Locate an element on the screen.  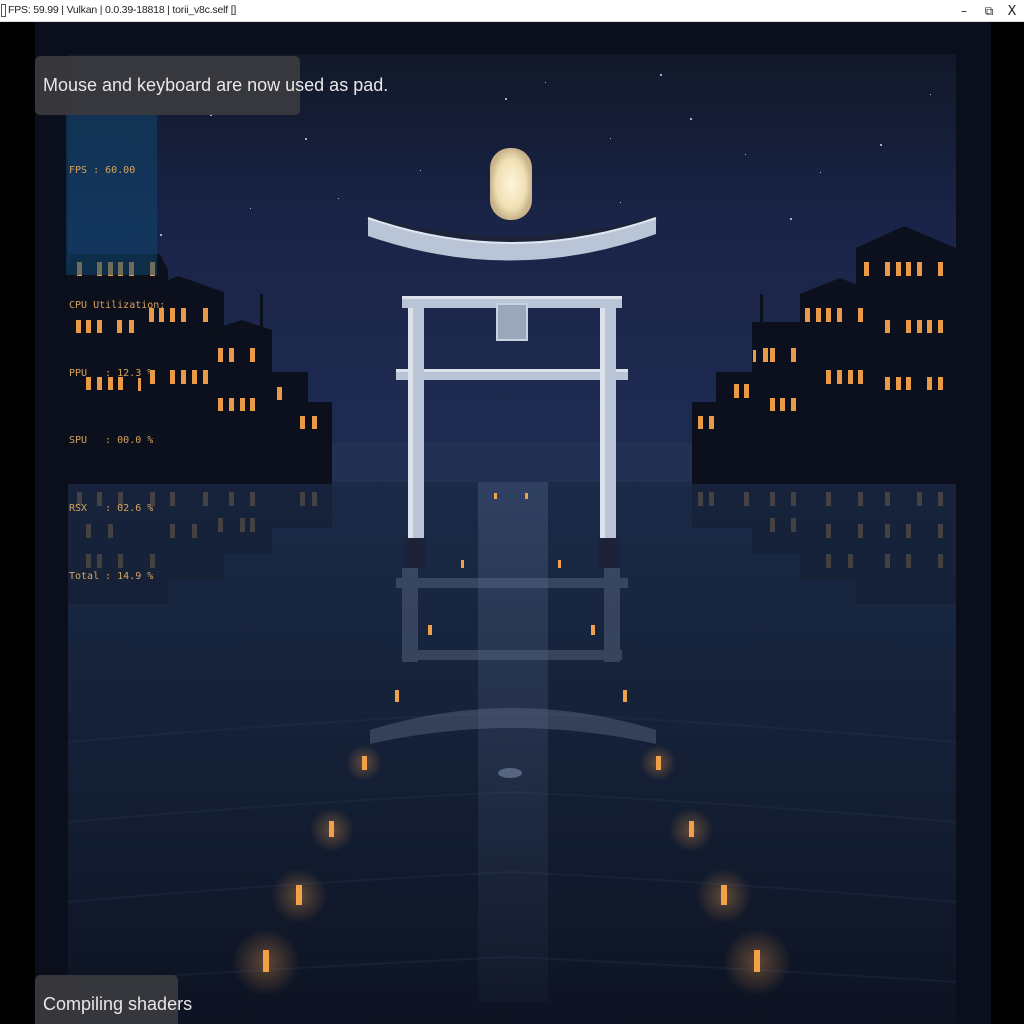
total-readout: Total : 14.9 % is located at coordinates (111, 576).